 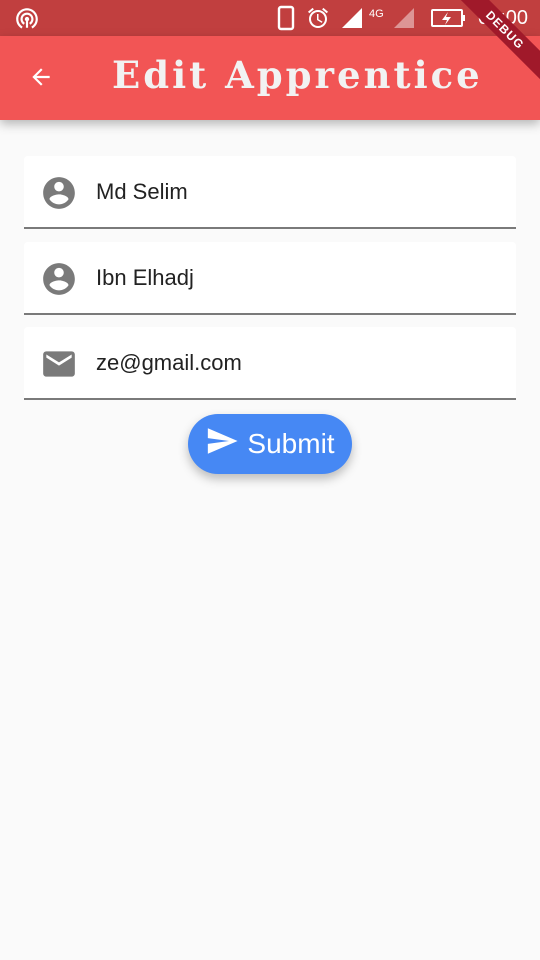 I want to click on arrow-back-icon, so click(x=41, y=79).